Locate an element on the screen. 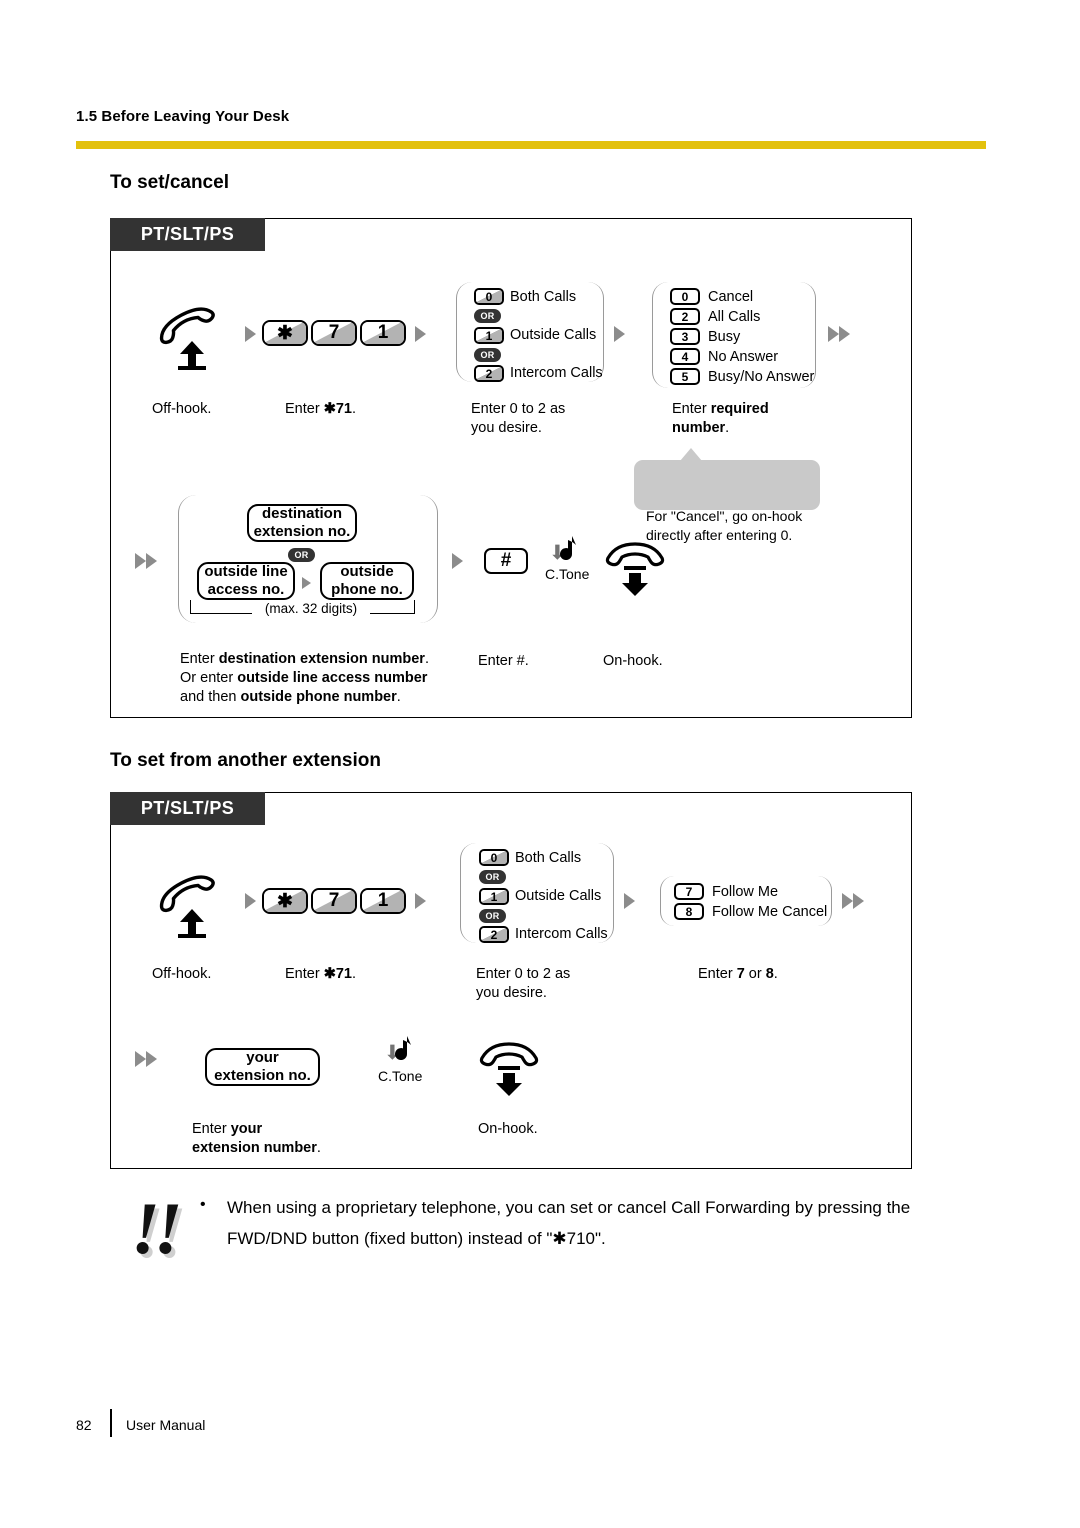 Image resolution: width=1080 pixels, height=1528 pixels. header-rule is located at coordinates (531, 145).